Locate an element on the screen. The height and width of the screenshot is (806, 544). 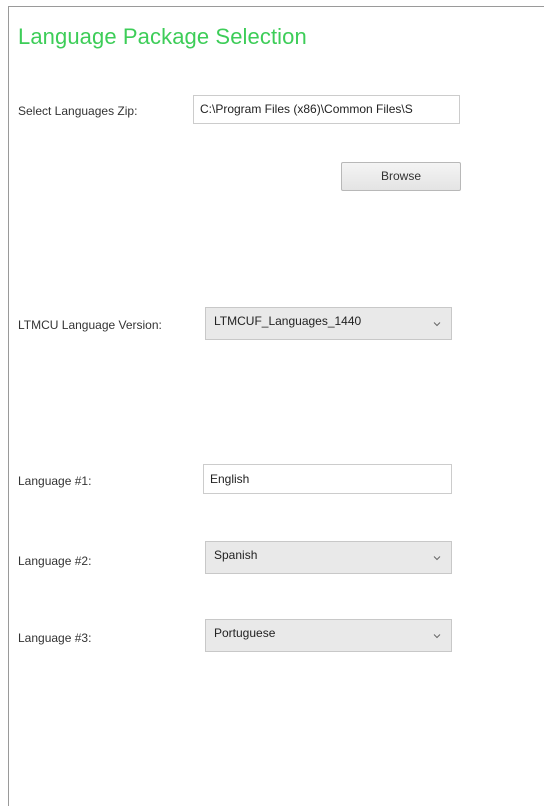
language-version-dropdown: LTMCUF_Languages_1440 is located at coordinates (328, 323).